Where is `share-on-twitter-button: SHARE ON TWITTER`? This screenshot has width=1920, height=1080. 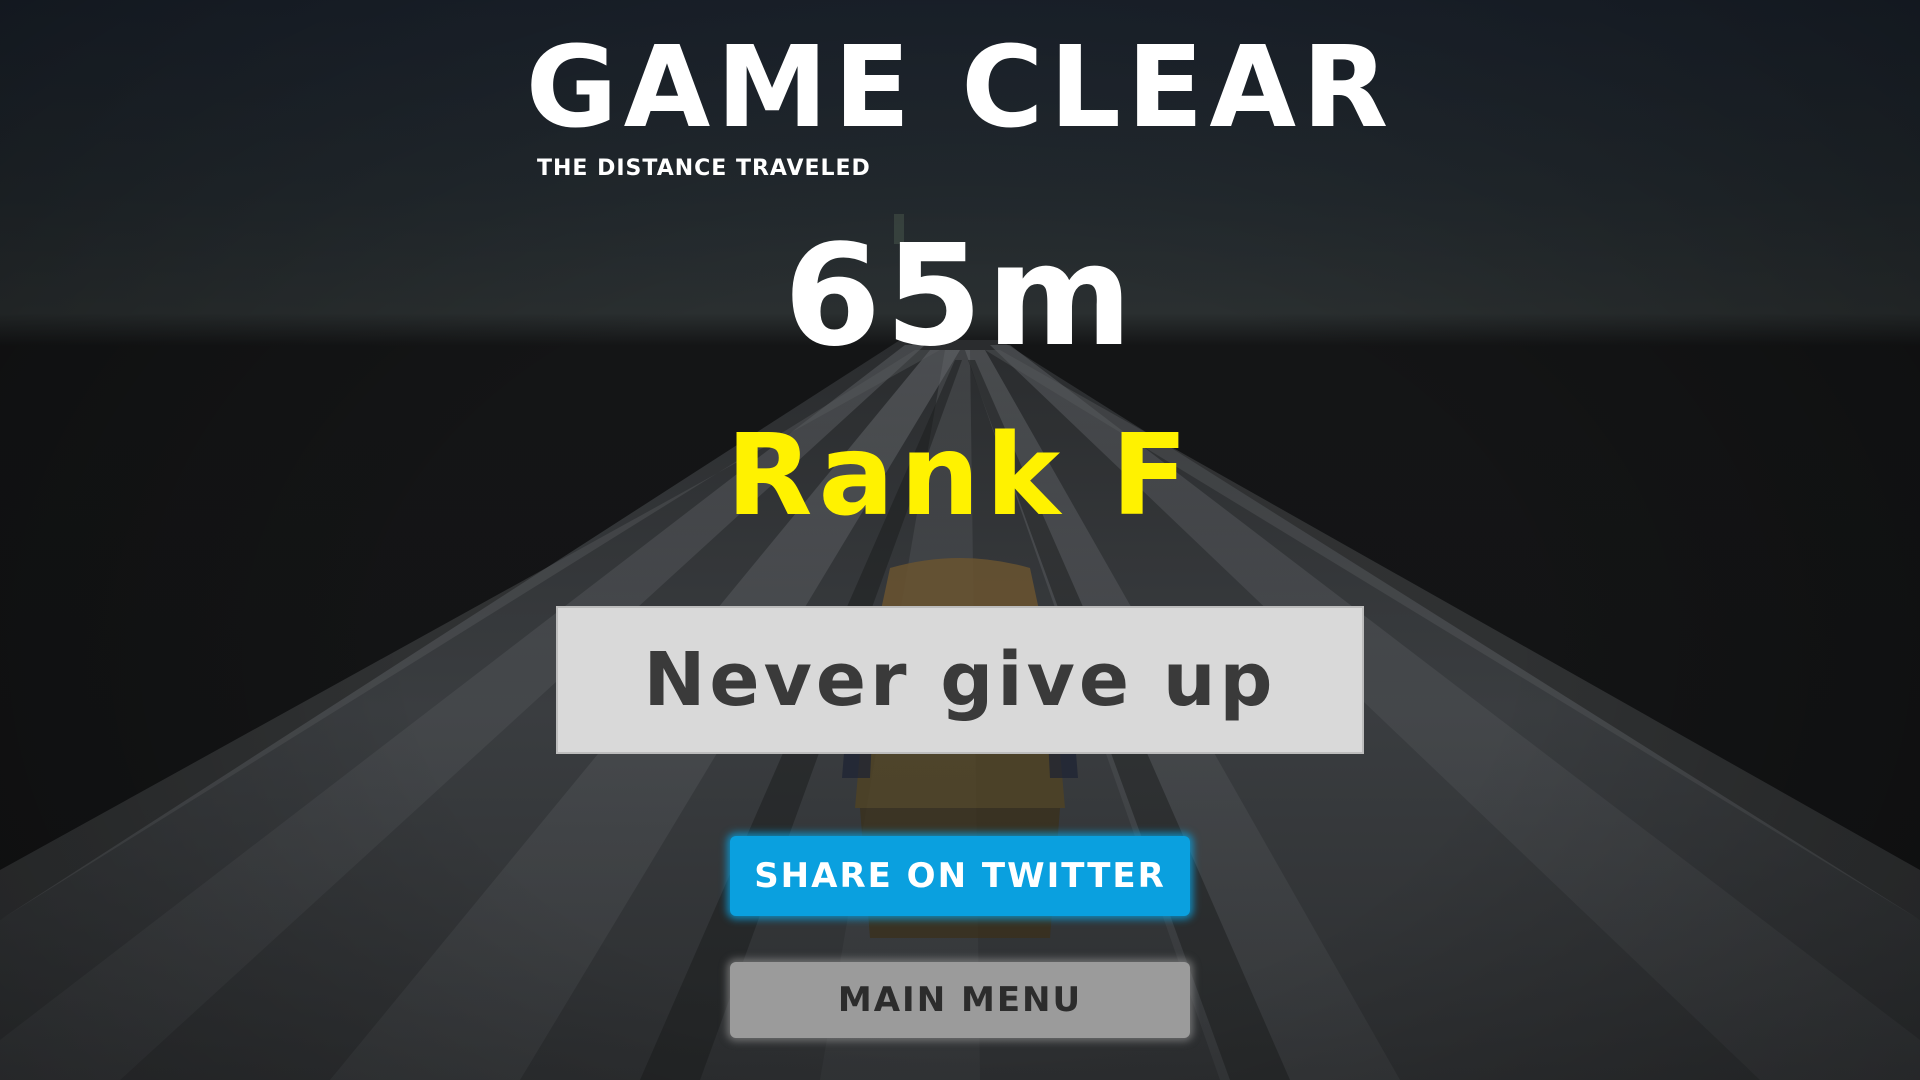
share-on-twitter-button: SHARE ON TWITTER is located at coordinates (960, 876).